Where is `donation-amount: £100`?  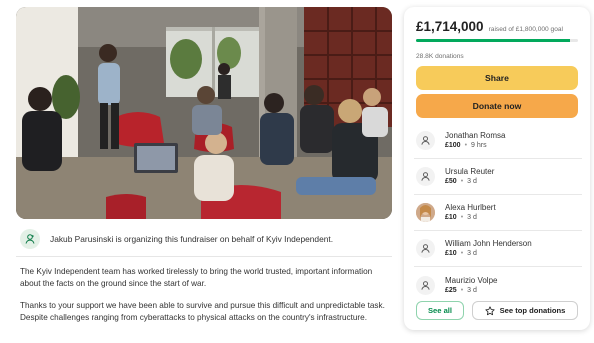 donation-amount: £100 is located at coordinates (453, 145).